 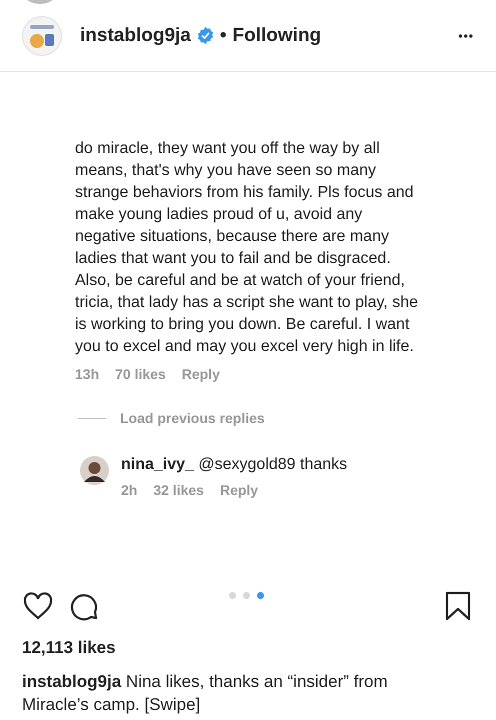 What do you see at coordinates (38, 606) in the screenshot?
I see `heart-icon` at bounding box center [38, 606].